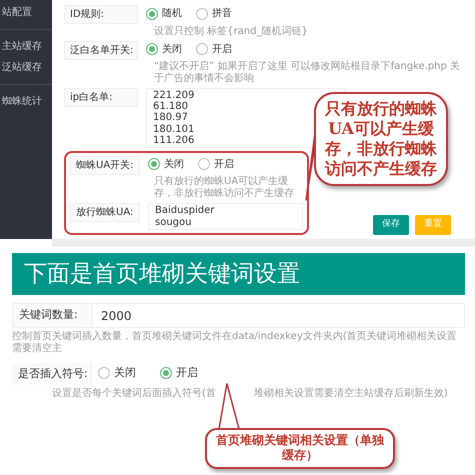 Image resolution: width=475 pixels, height=475 pixels. What do you see at coordinates (105, 165) in the screenshot?
I see `field-label: 蜘蛛UA开关:` at bounding box center [105, 165].